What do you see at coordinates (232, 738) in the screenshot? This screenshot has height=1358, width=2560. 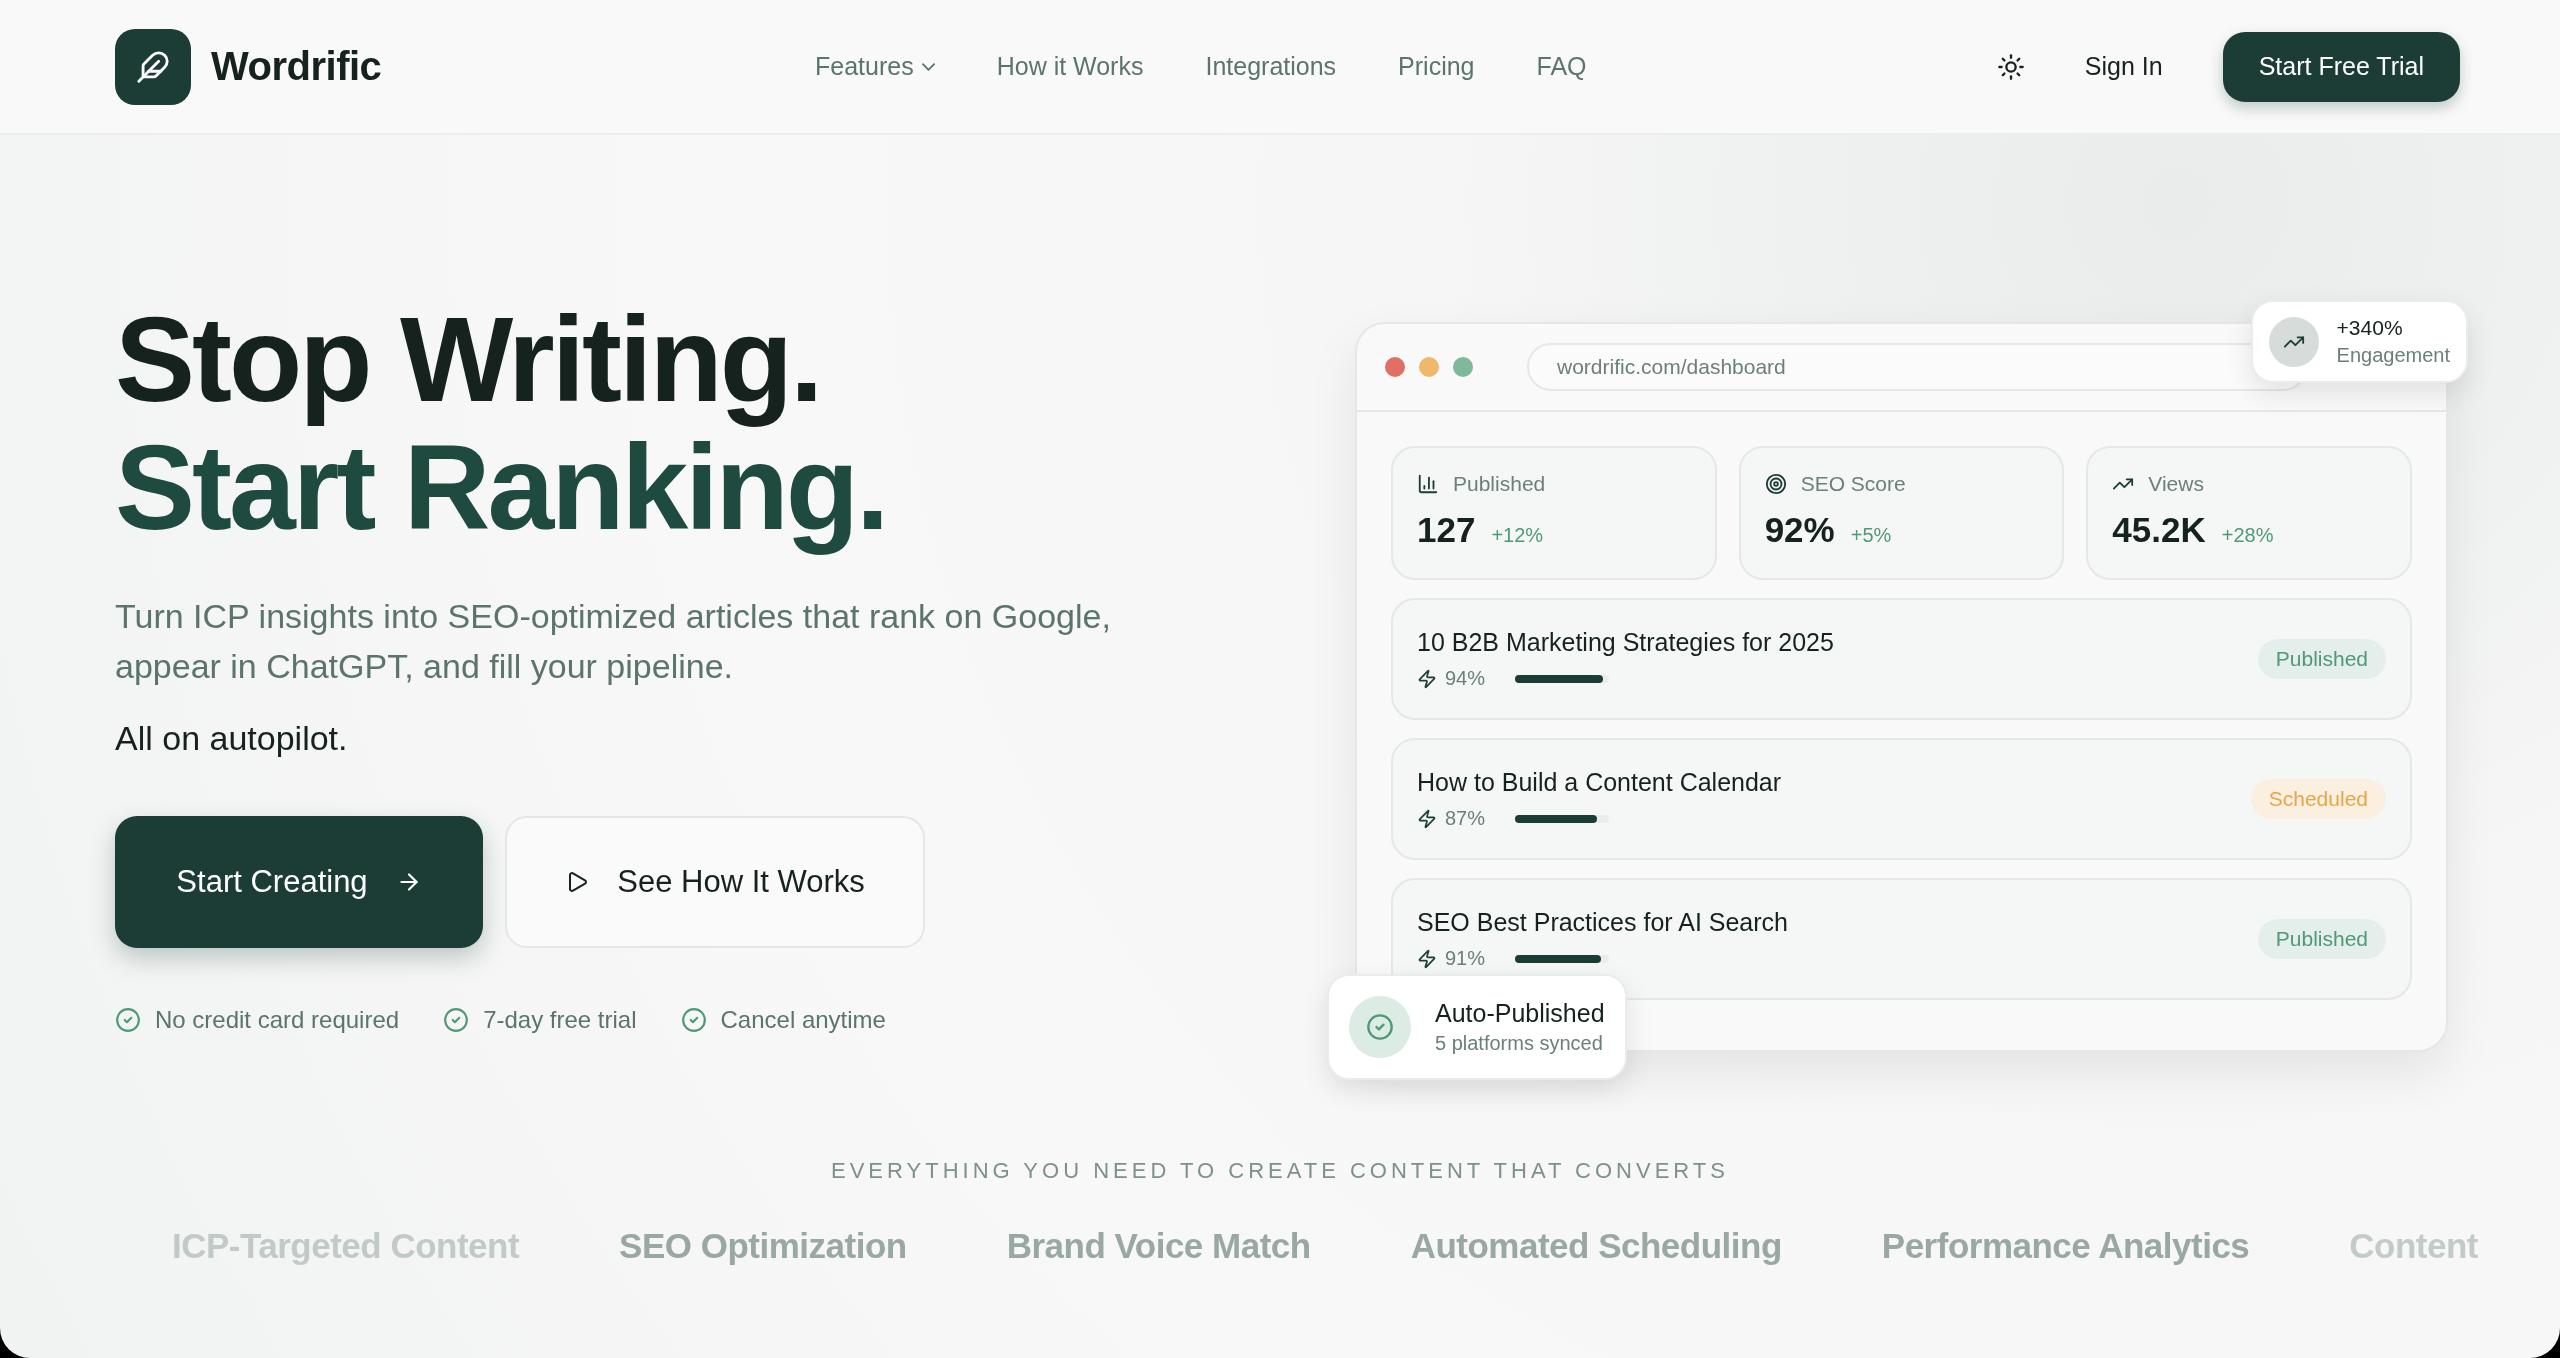 I see `hero-tagline: All on autopilot.` at bounding box center [232, 738].